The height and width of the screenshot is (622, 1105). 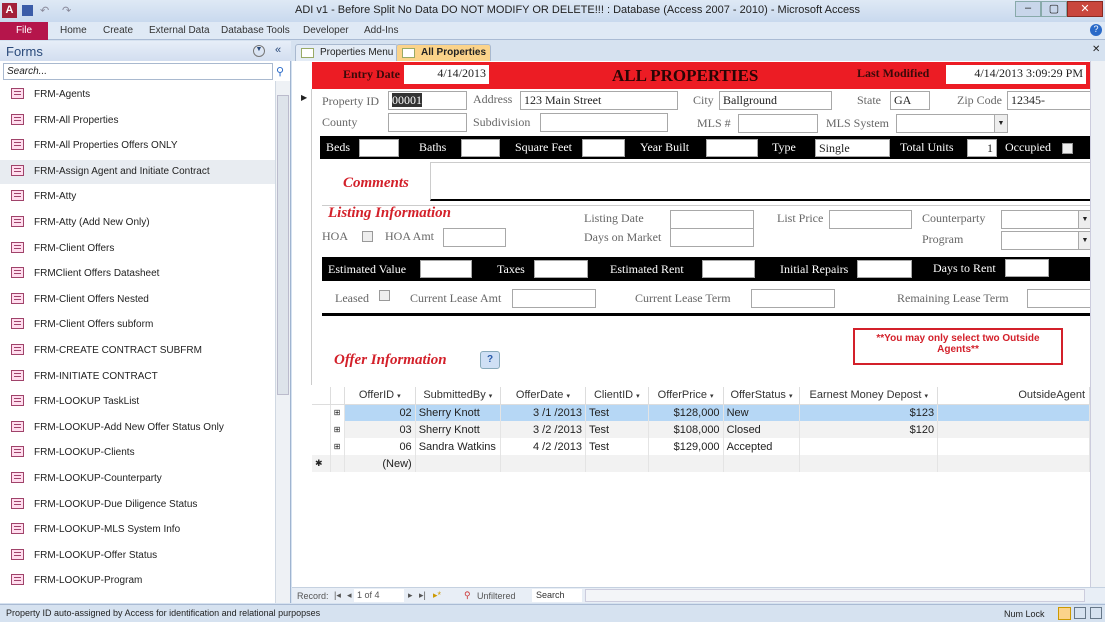 I want to click on table-cell: 03, so click(x=380, y=429).